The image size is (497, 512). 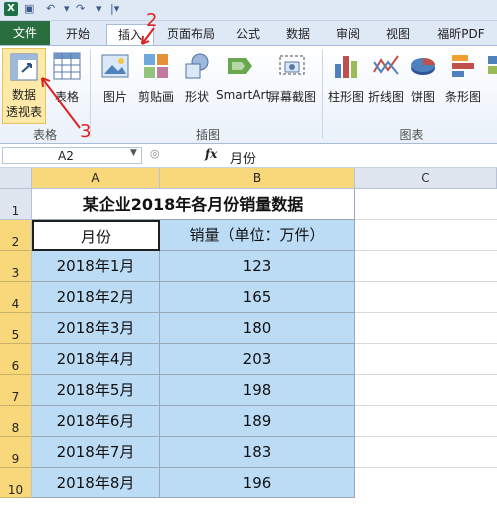 I want to click on line-chart-button: 折线图, so click(x=386, y=78).